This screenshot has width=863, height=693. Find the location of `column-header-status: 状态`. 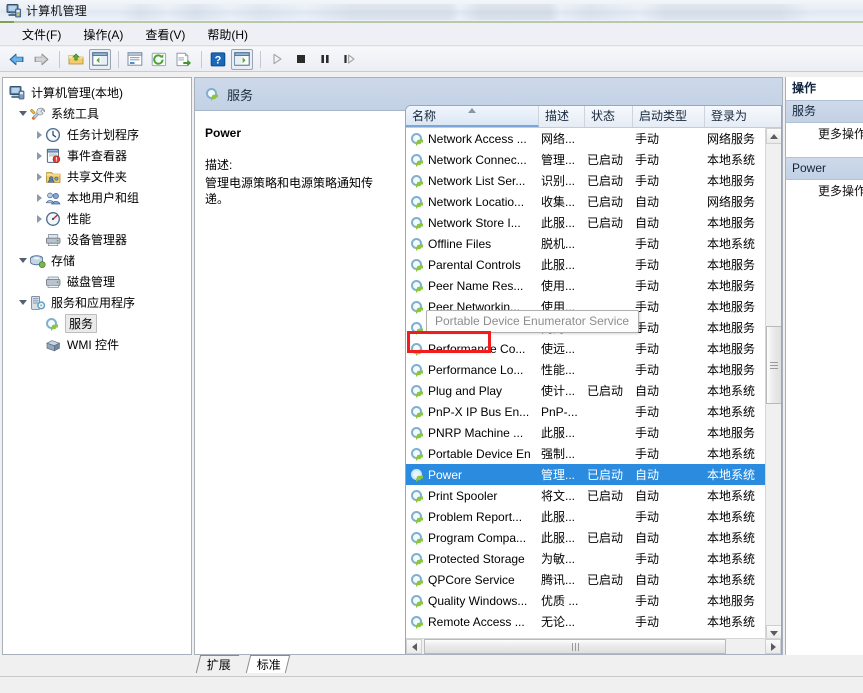

column-header-status: 状态 is located at coordinates (609, 116).